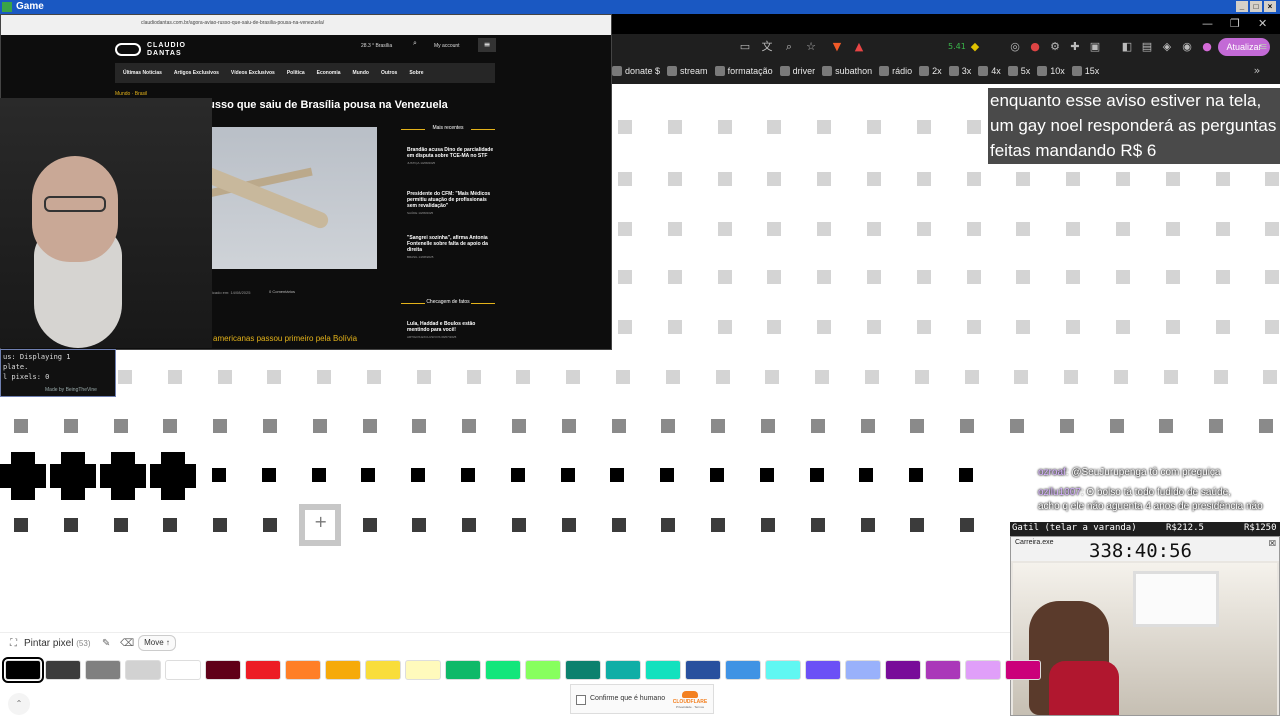 The image size is (1280, 720). What do you see at coordinates (1242, 6) in the screenshot?
I see `minimize-button: _` at bounding box center [1242, 6].